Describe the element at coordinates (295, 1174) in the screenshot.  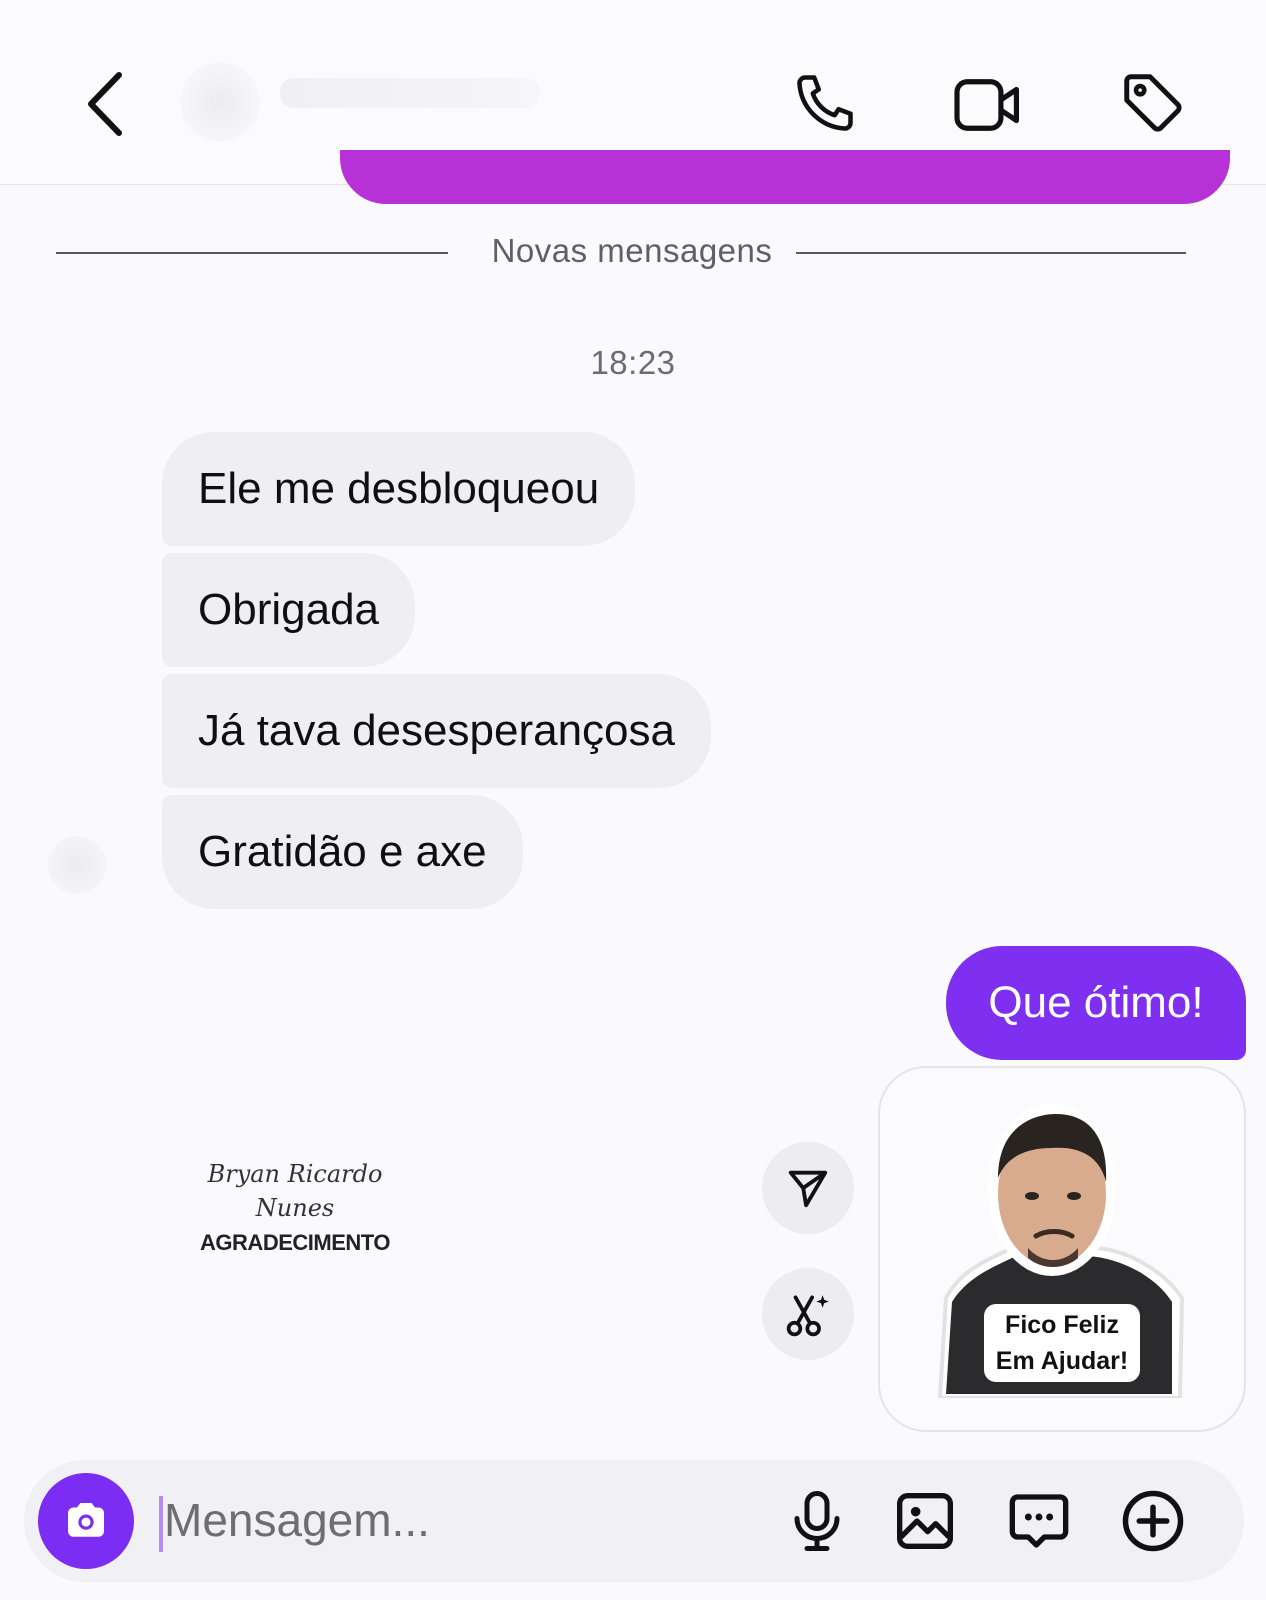
I see `card-name-line1: Bryan Ricardo` at that location.